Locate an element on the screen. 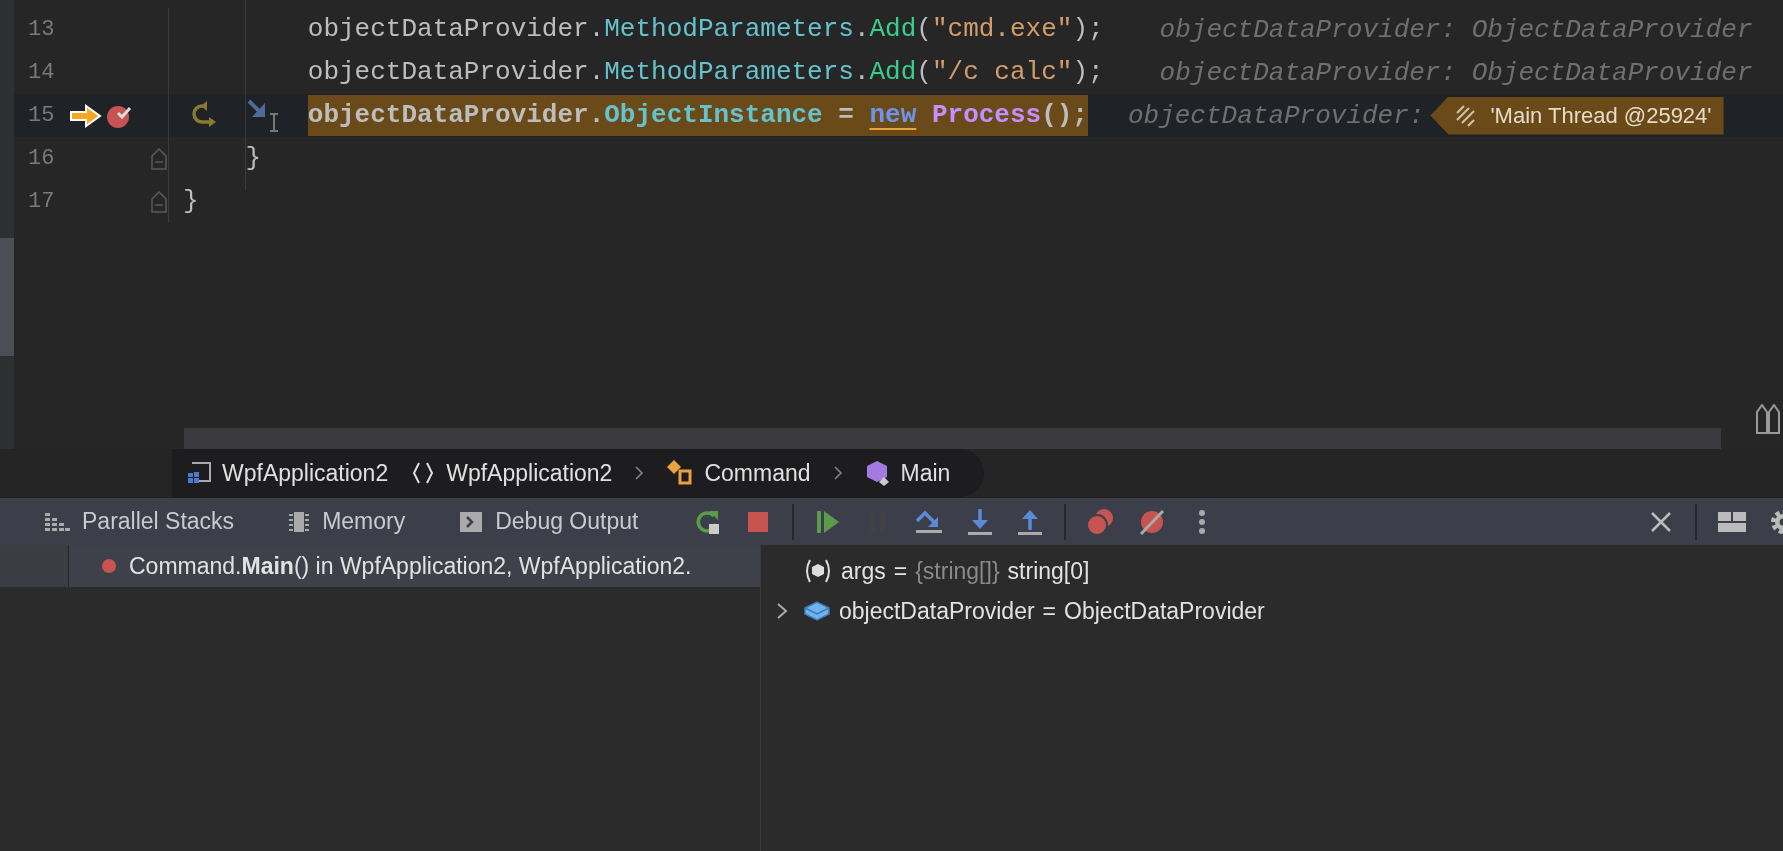 This screenshot has height=851, width=1783. crossed-circle-icon is located at coordinates (1152, 521).